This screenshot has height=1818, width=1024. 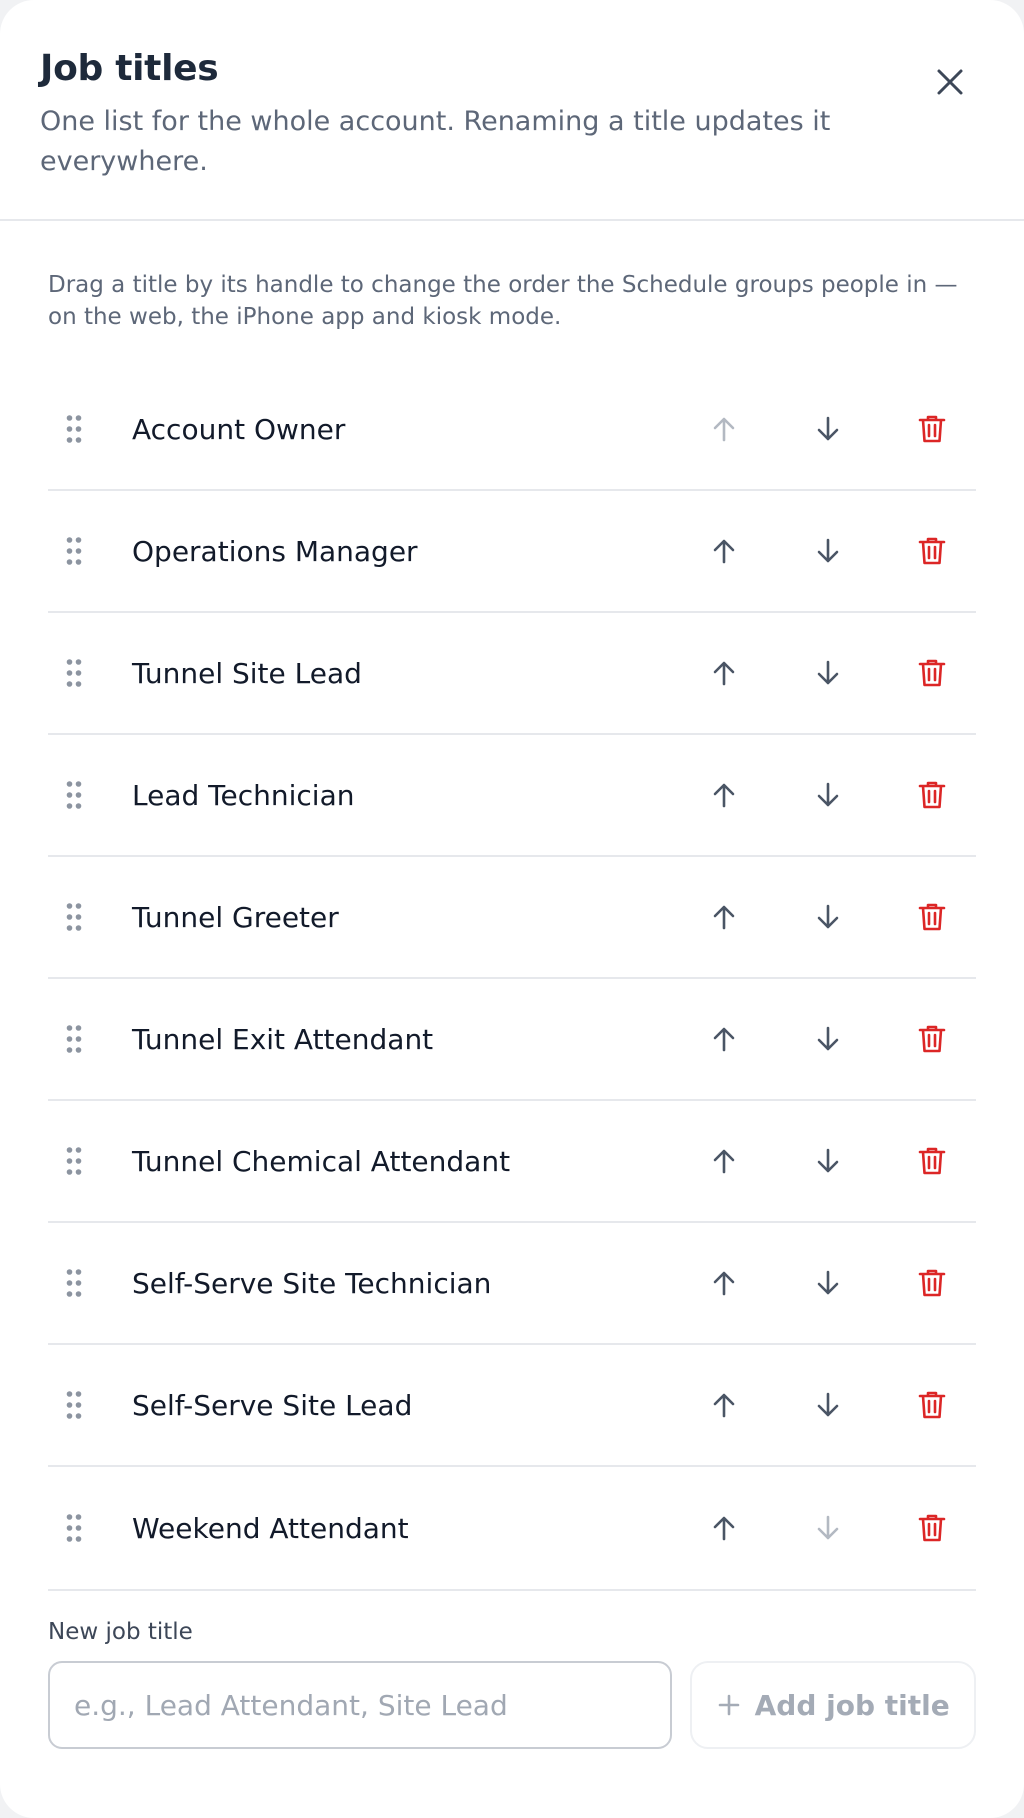 I want to click on job-title-row: Tunnel Site Lead, so click(x=512, y=674).